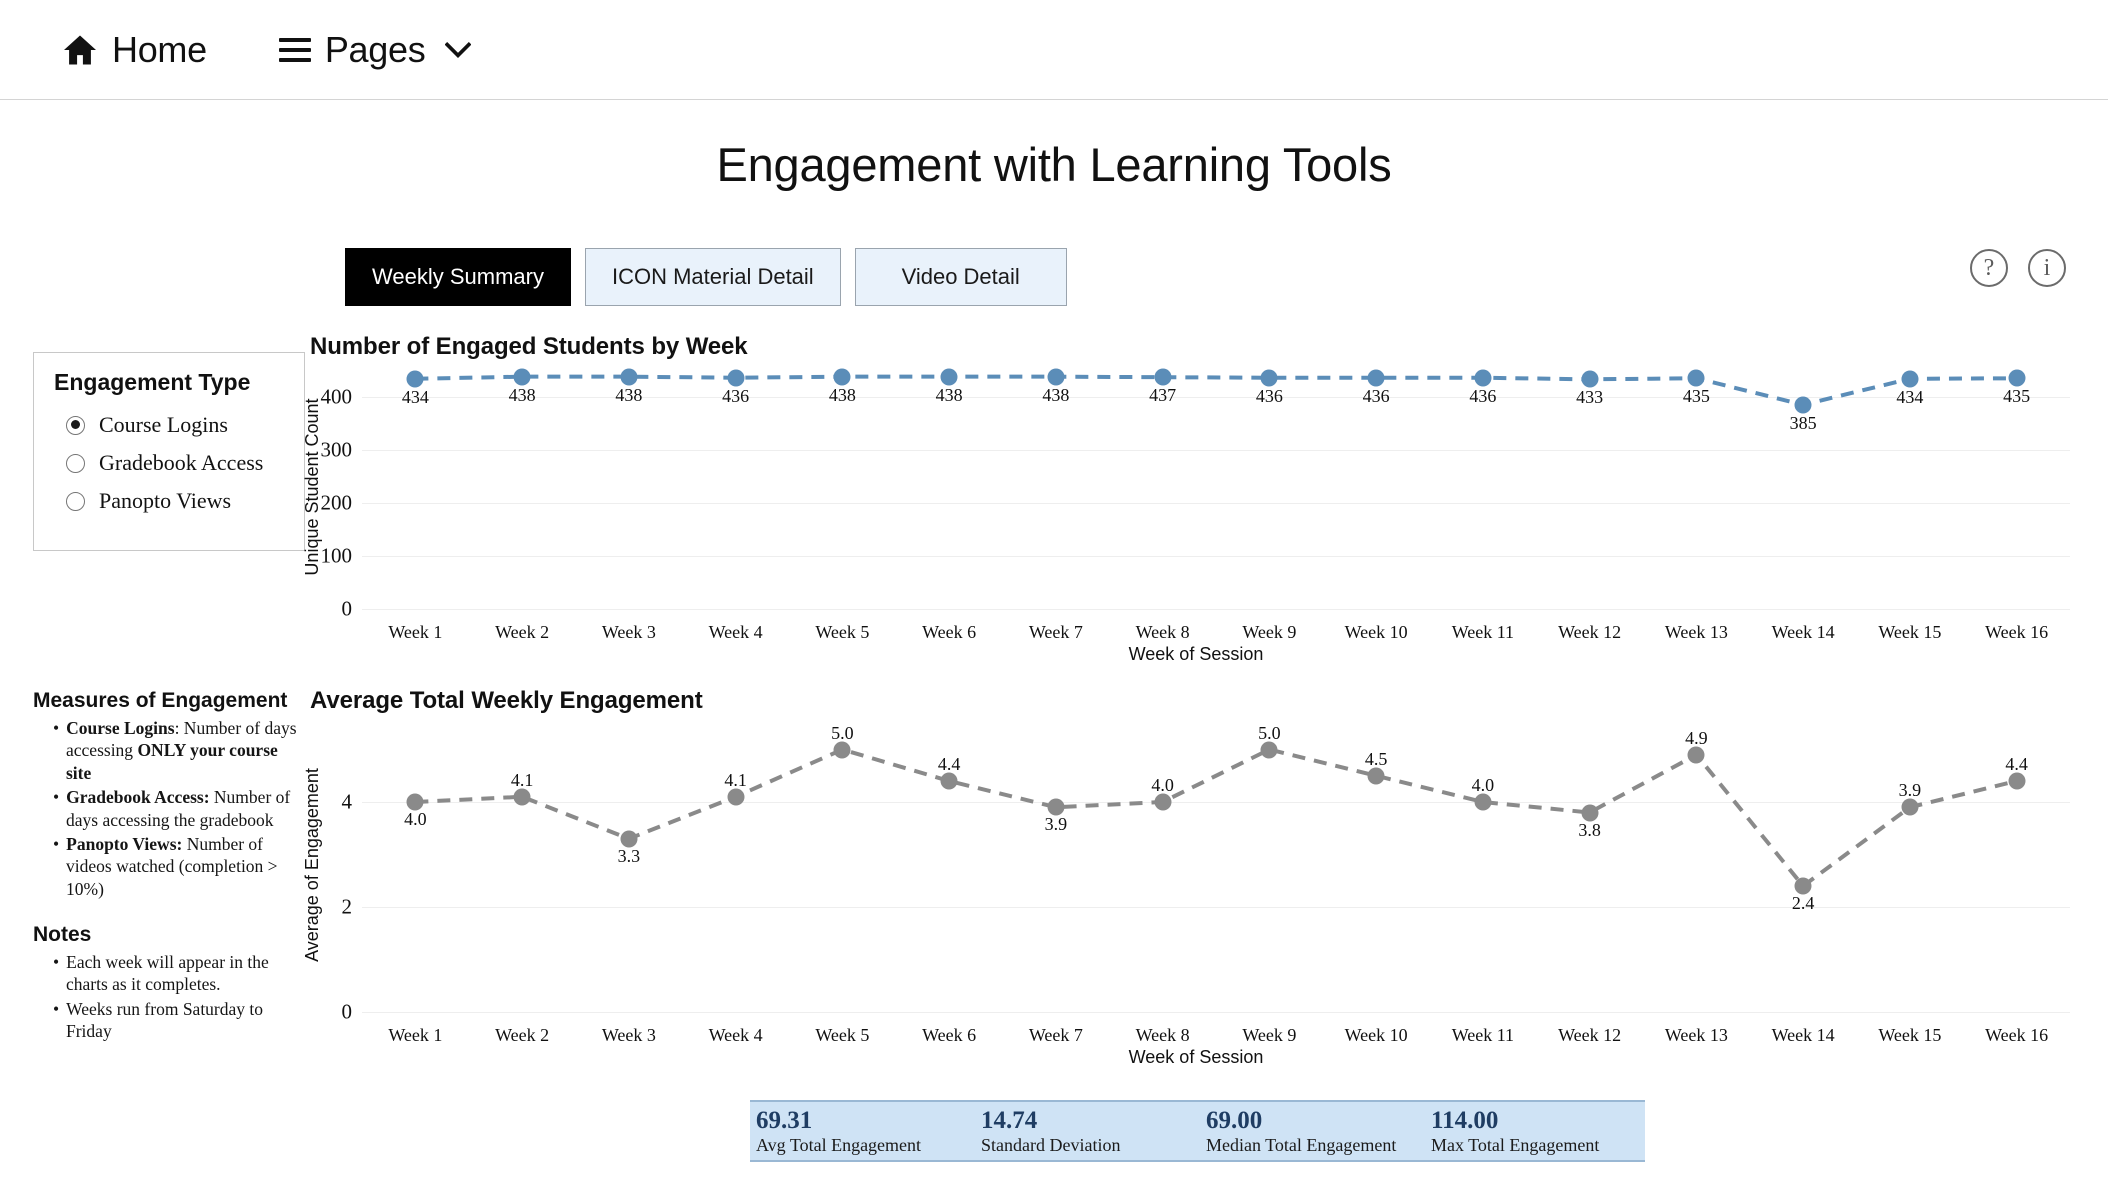  I want to click on y-axis-title: Average of Engagement, so click(312, 865).